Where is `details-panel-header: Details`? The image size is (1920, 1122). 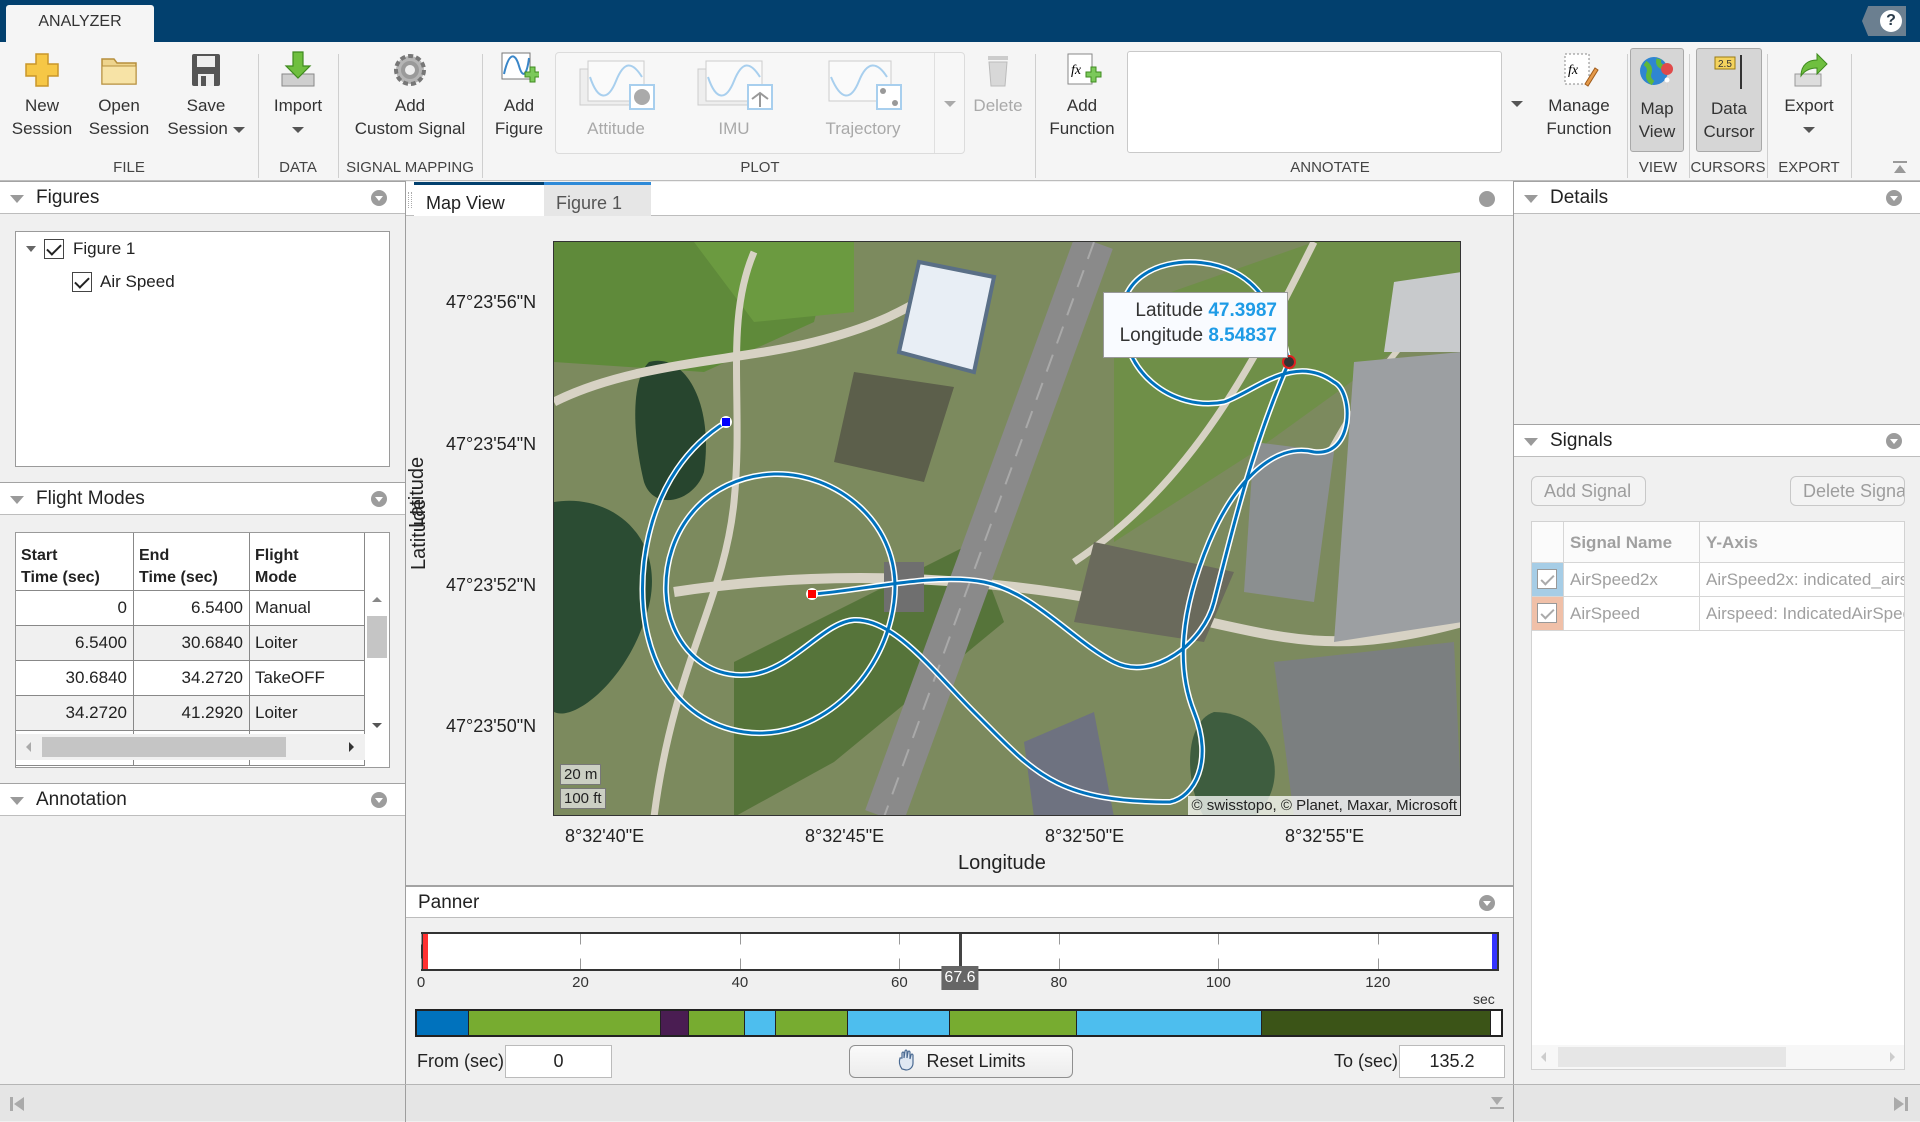
details-panel-header: Details is located at coordinates (1717, 197).